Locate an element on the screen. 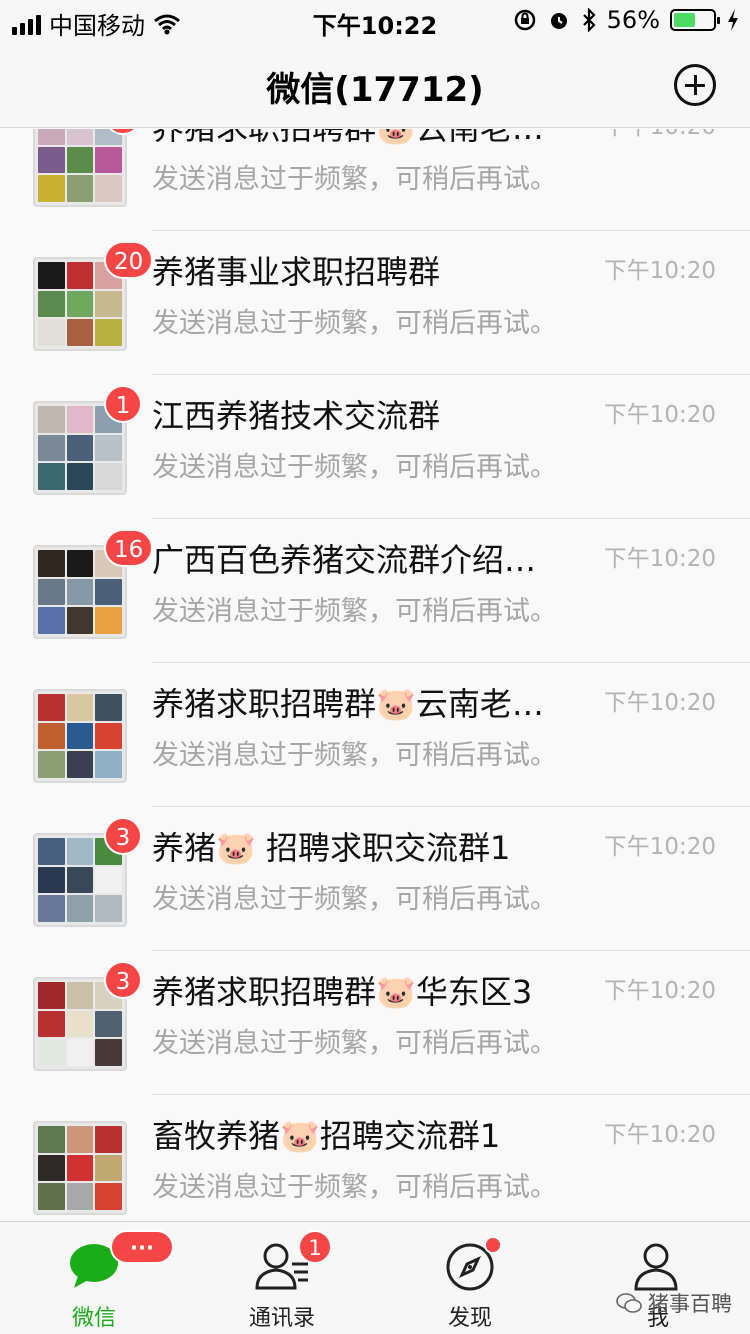 This screenshot has height=1334, width=750. chat-row: 3 养猪🐷 招聘求职交流群1 发送消息过于频繁，可稍后再试。 下午10:20 is located at coordinates (375, 879).